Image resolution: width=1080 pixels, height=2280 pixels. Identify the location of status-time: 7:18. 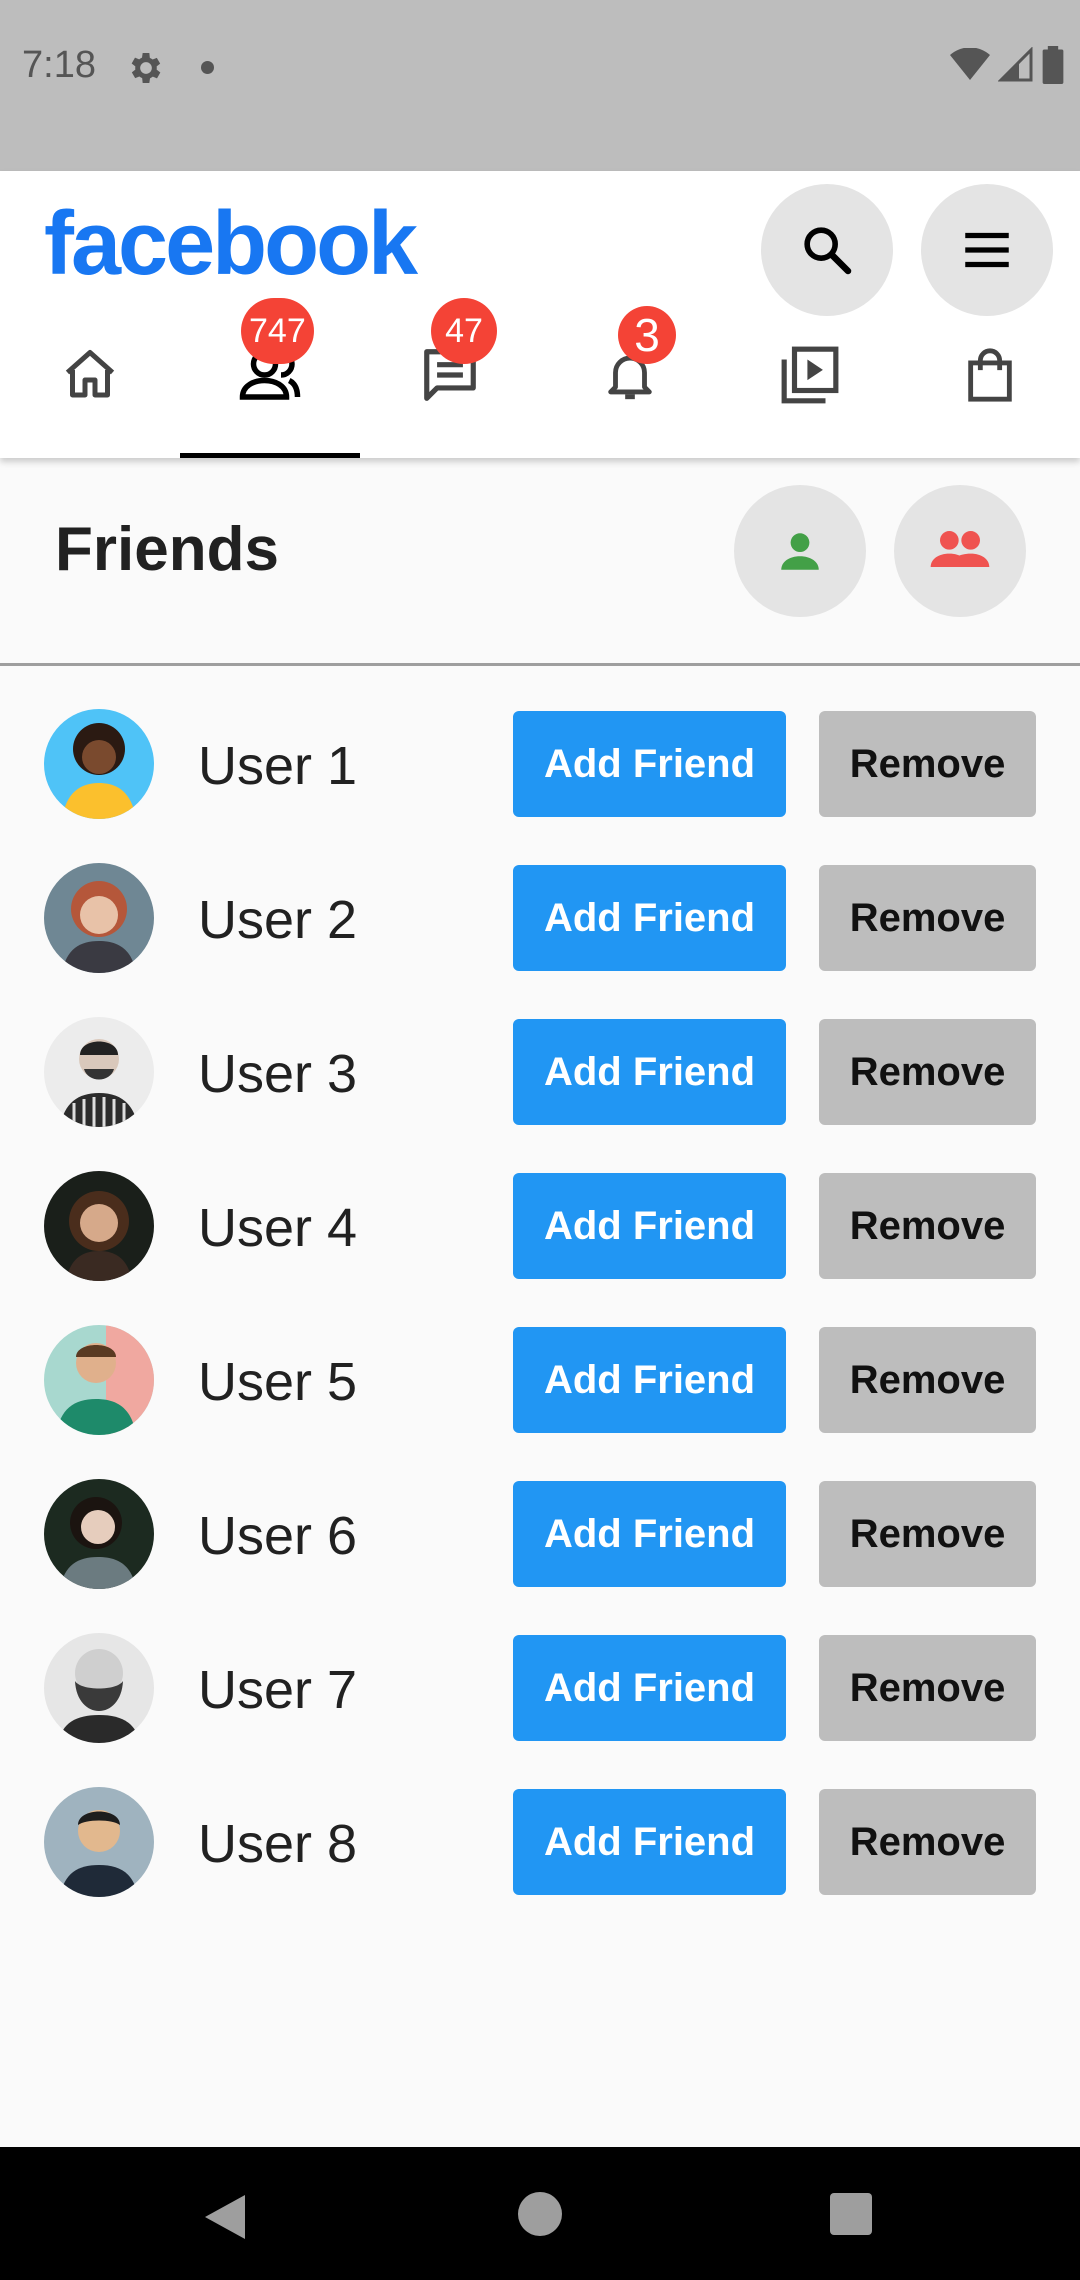
(59, 65).